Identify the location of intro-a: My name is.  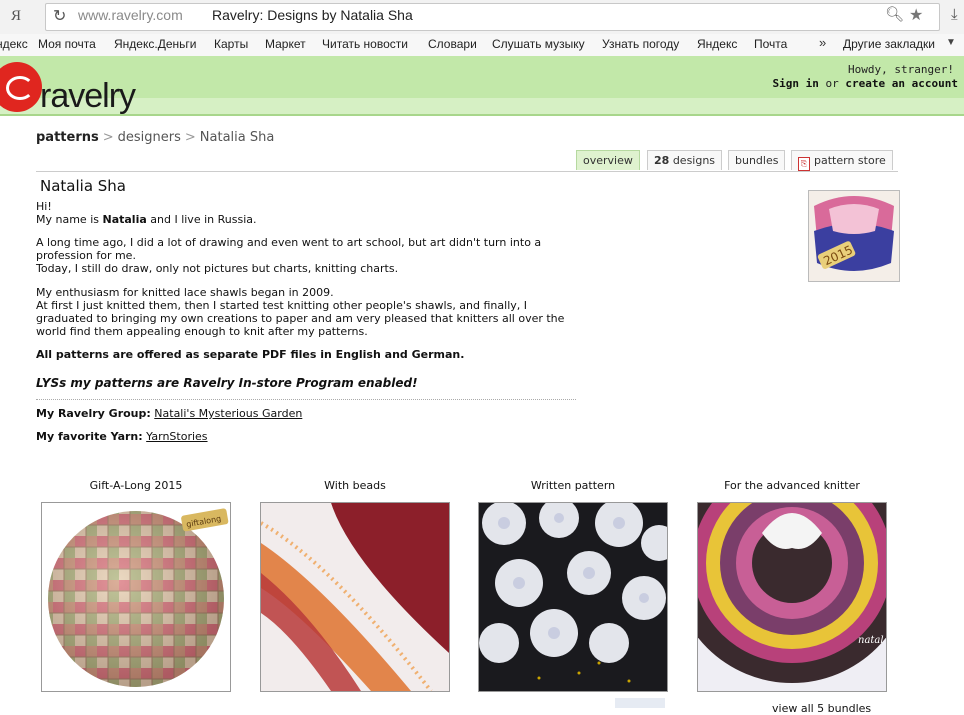
(69, 219).